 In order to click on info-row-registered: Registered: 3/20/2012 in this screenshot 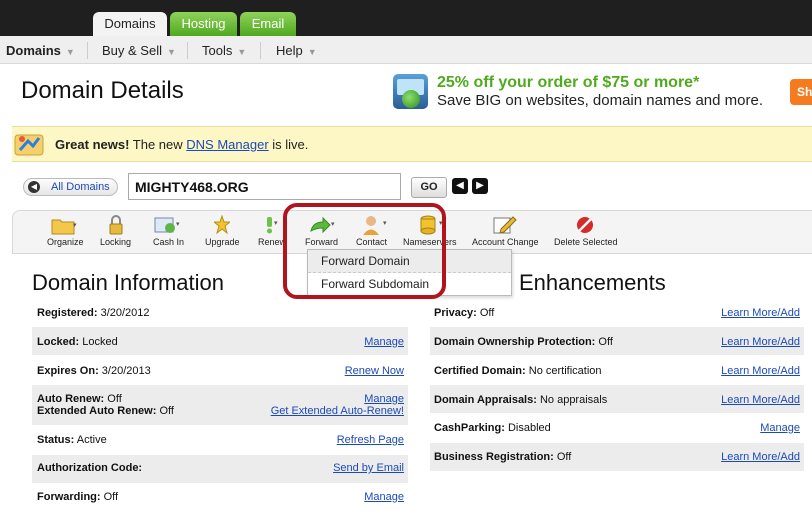, I will do `click(93, 313)`.